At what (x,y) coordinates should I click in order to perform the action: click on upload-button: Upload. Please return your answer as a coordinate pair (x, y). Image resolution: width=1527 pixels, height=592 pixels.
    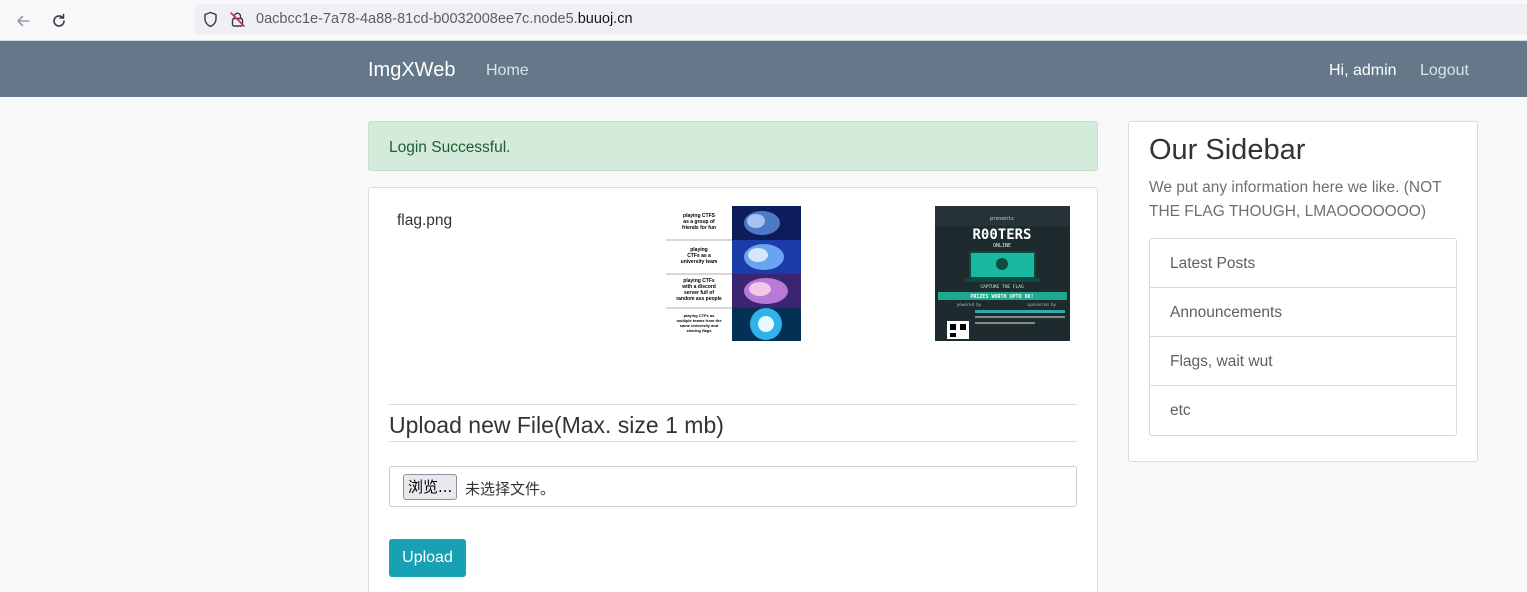
    Looking at the image, I should click on (427, 558).